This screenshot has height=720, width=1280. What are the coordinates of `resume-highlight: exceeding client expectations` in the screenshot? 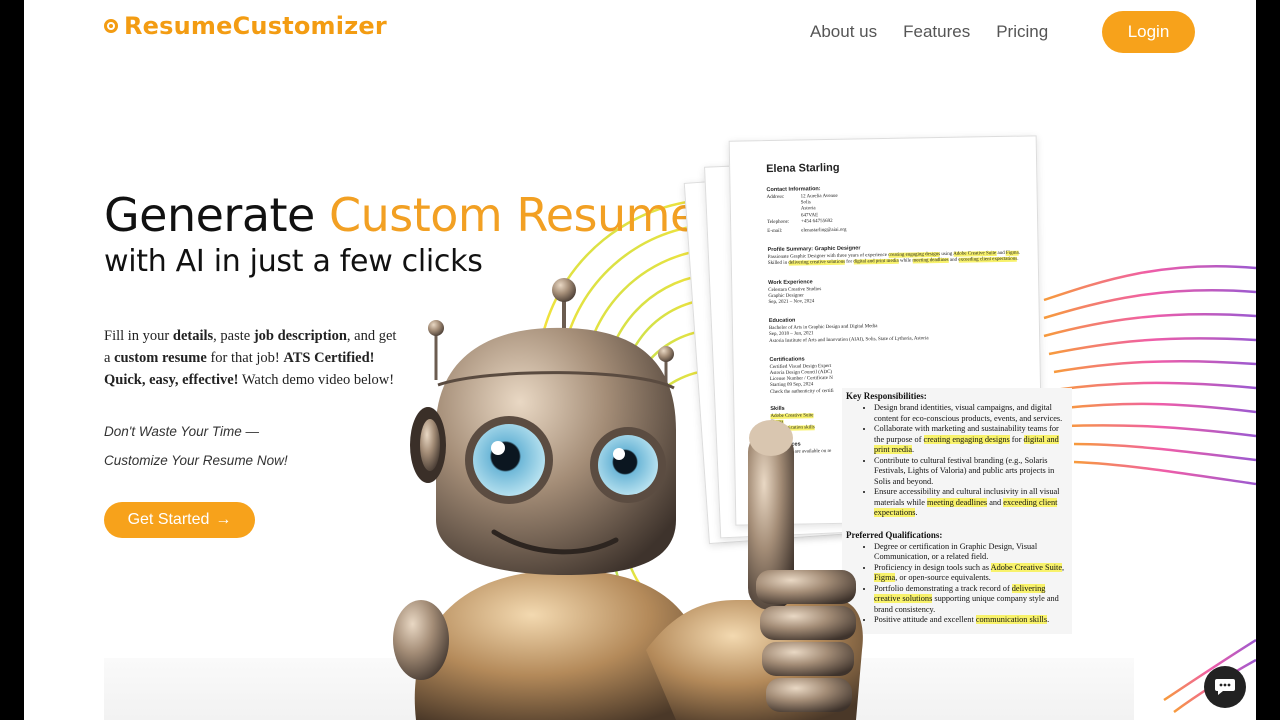 It's located at (988, 260).